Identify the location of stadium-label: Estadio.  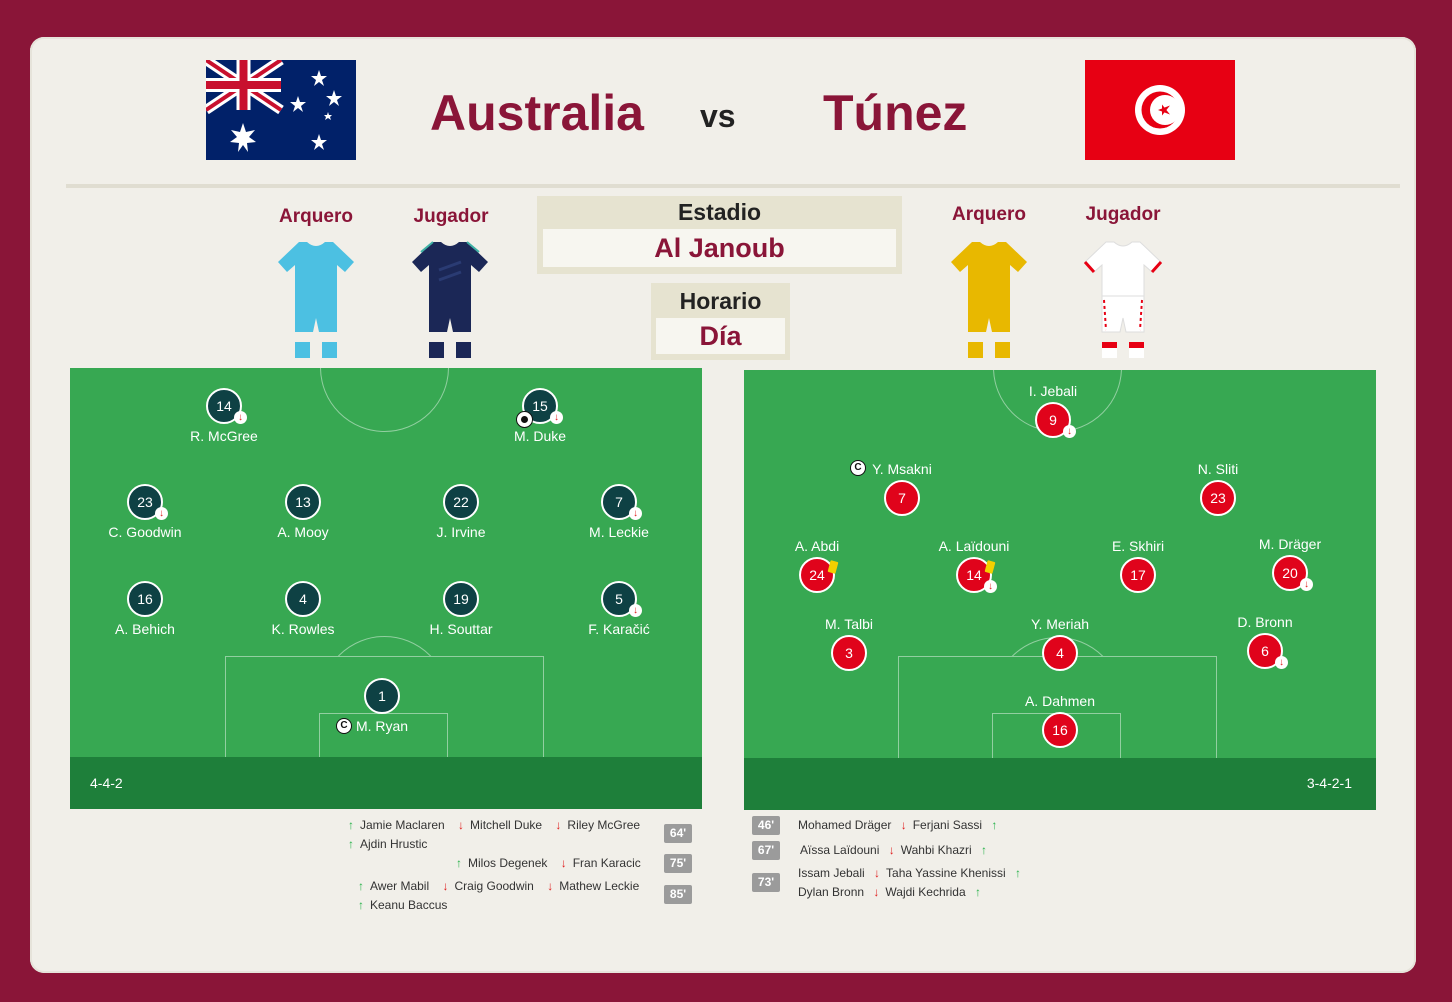
(719, 212).